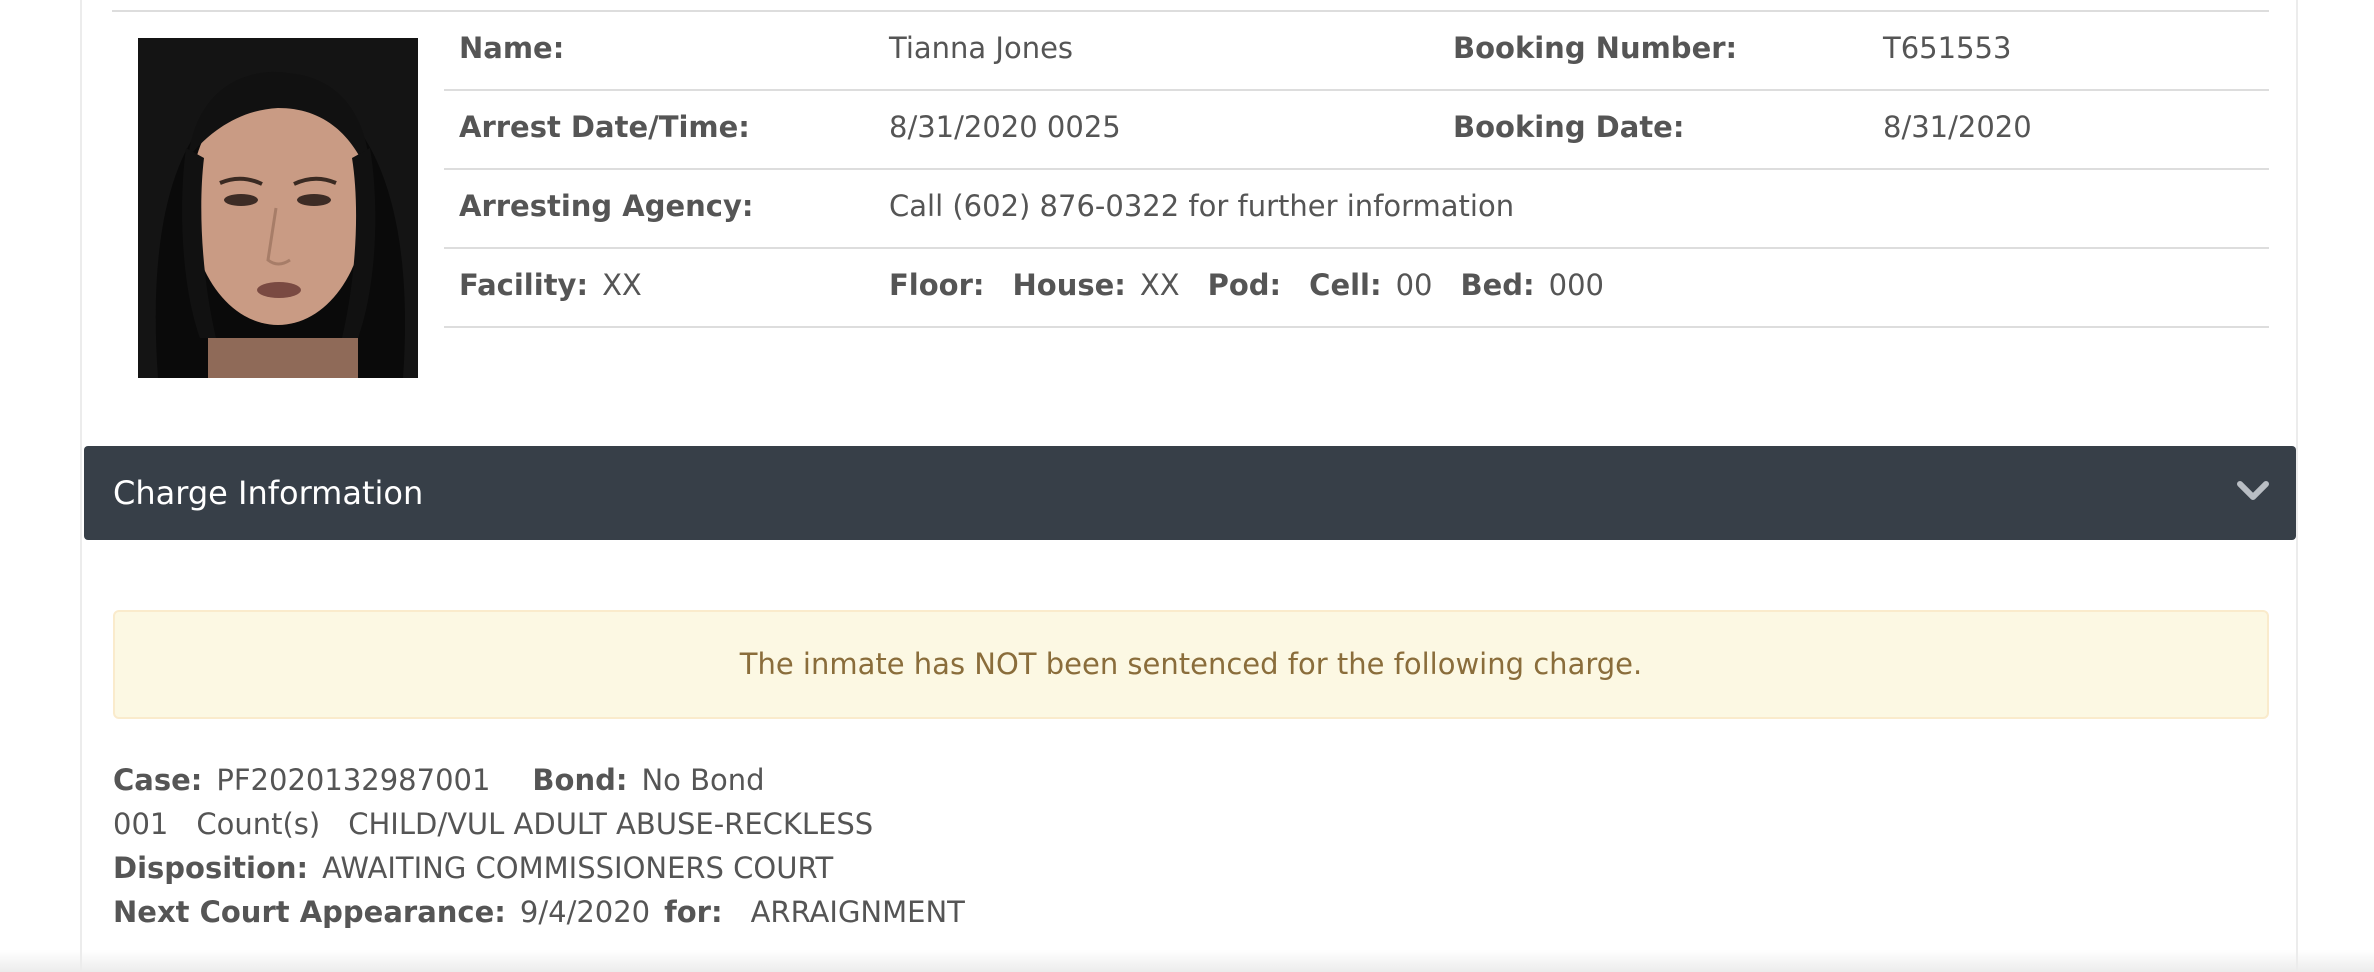 The height and width of the screenshot is (972, 2374). What do you see at coordinates (158, 780) in the screenshot?
I see `case-label: Case:` at bounding box center [158, 780].